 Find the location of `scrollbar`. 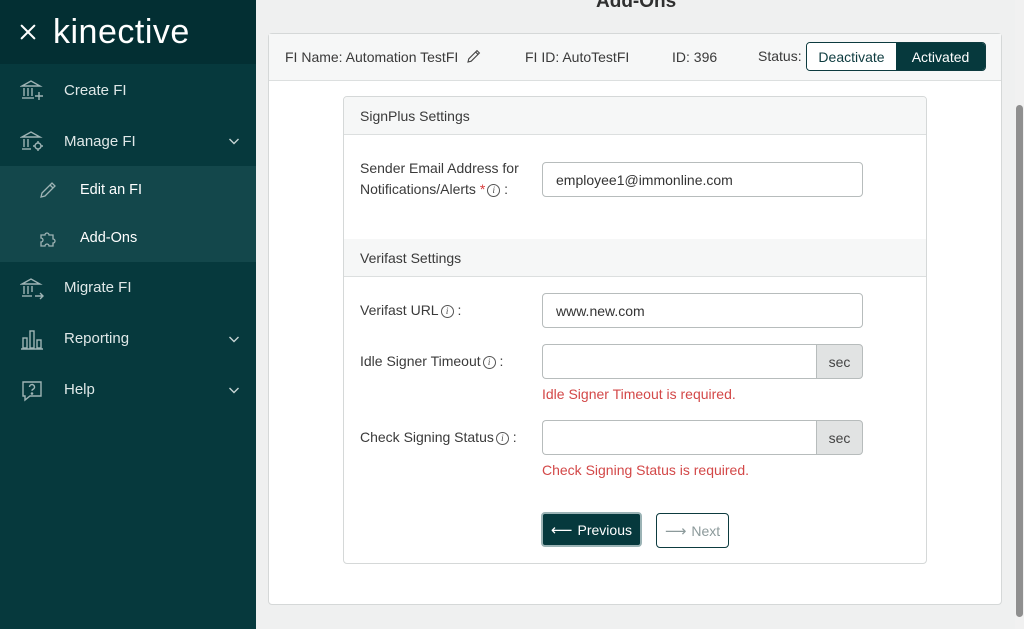

scrollbar is located at coordinates (1019, 314).